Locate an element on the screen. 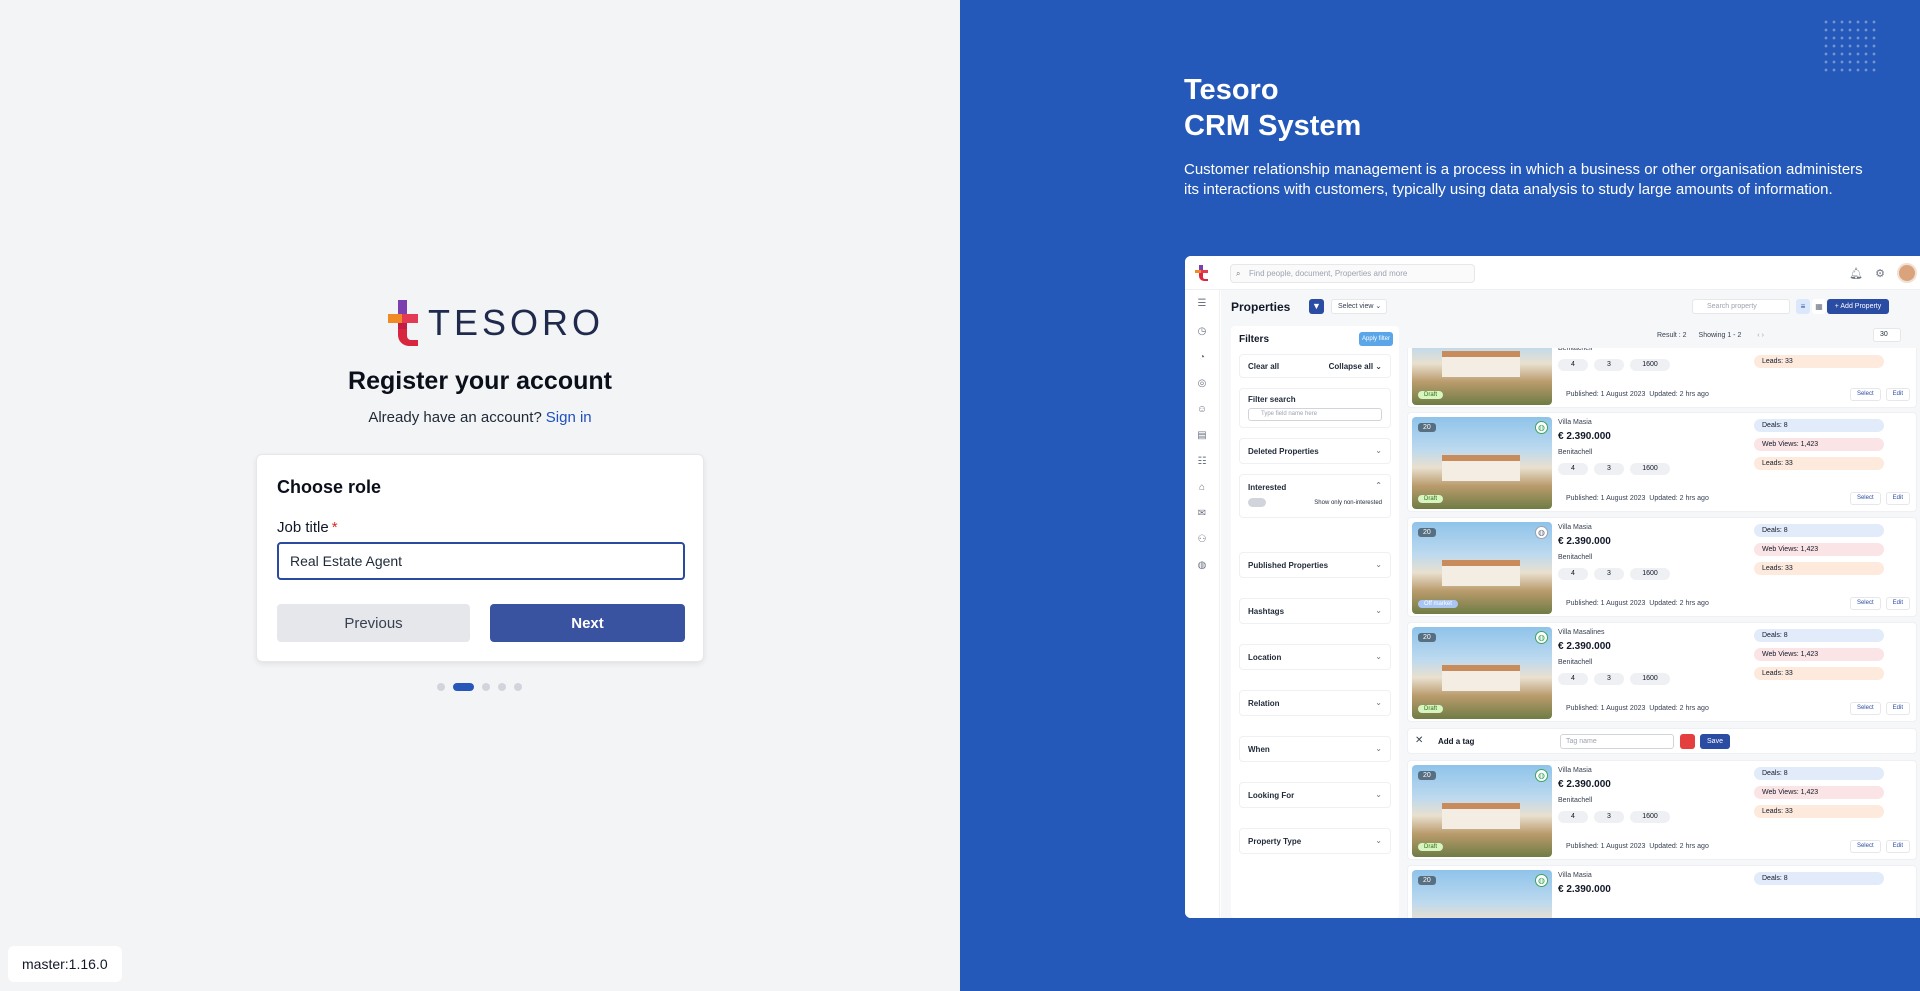 The height and width of the screenshot is (991, 1920). preview-filter-deleted: Deleted Properties ⌄ is located at coordinates (1315, 451).